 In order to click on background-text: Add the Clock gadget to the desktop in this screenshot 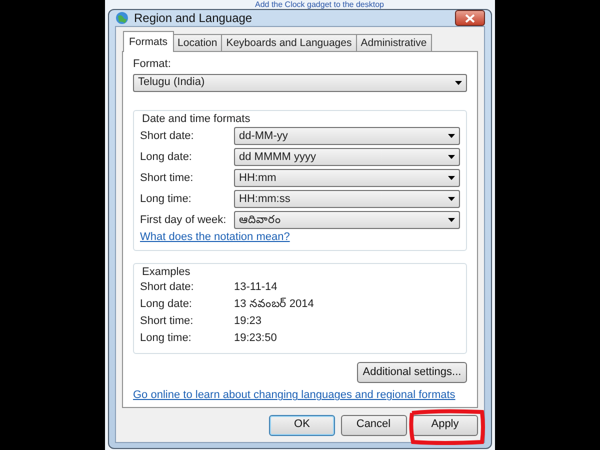, I will do `click(319, 4)`.